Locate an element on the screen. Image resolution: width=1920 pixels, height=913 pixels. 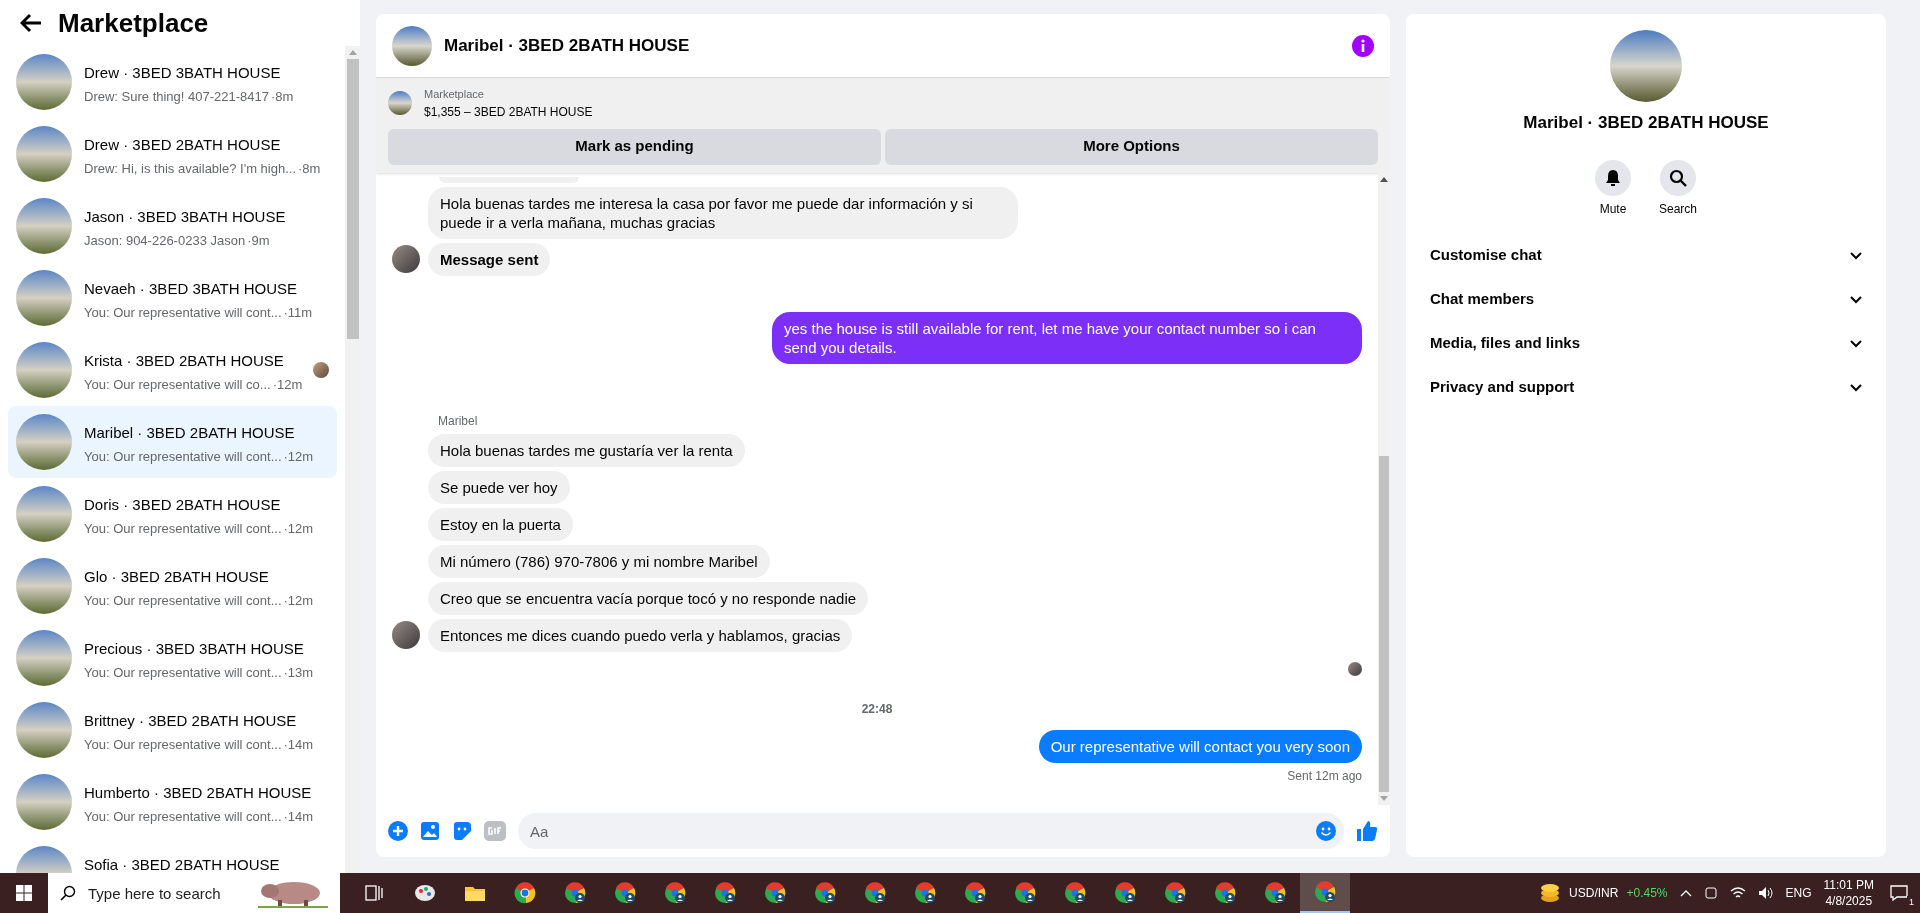
message-bubble: Our representative will contact you very soon is located at coordinates (1200, 746).